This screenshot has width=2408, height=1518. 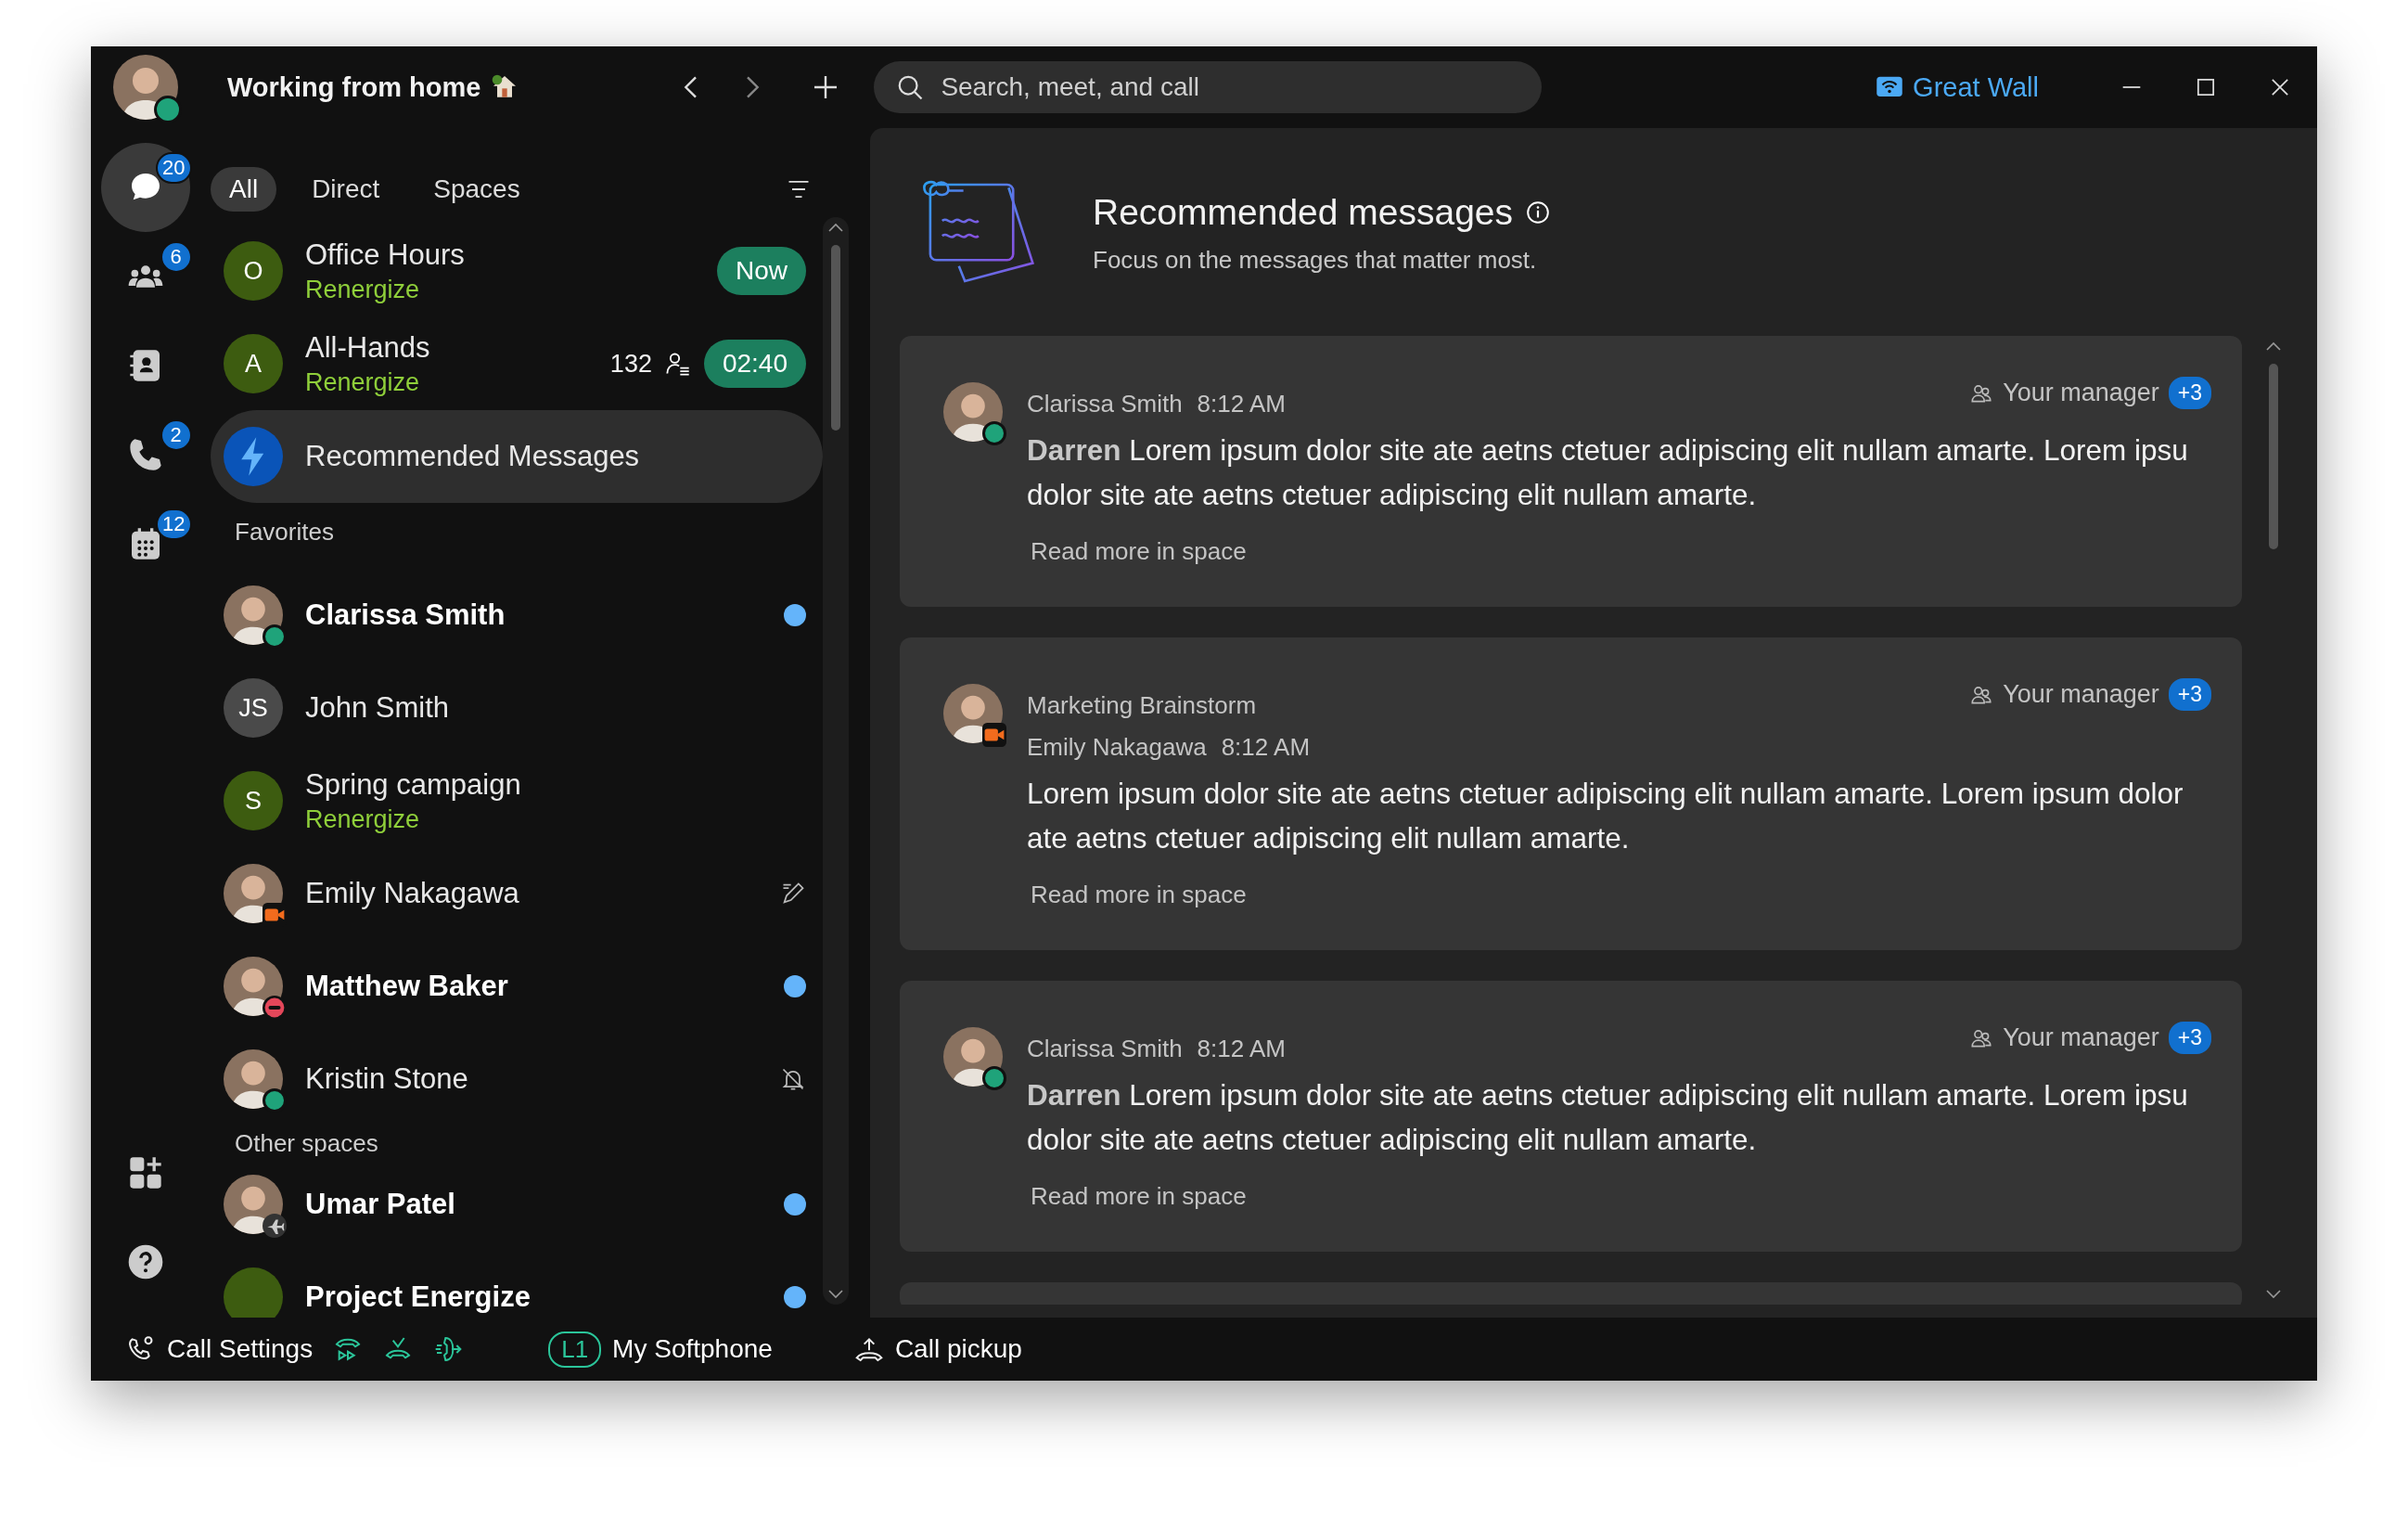 What do you see at coordinates (761, 271) in the screenshot?
I see `meeting-badge: Now` at bounding box center [761, 271].